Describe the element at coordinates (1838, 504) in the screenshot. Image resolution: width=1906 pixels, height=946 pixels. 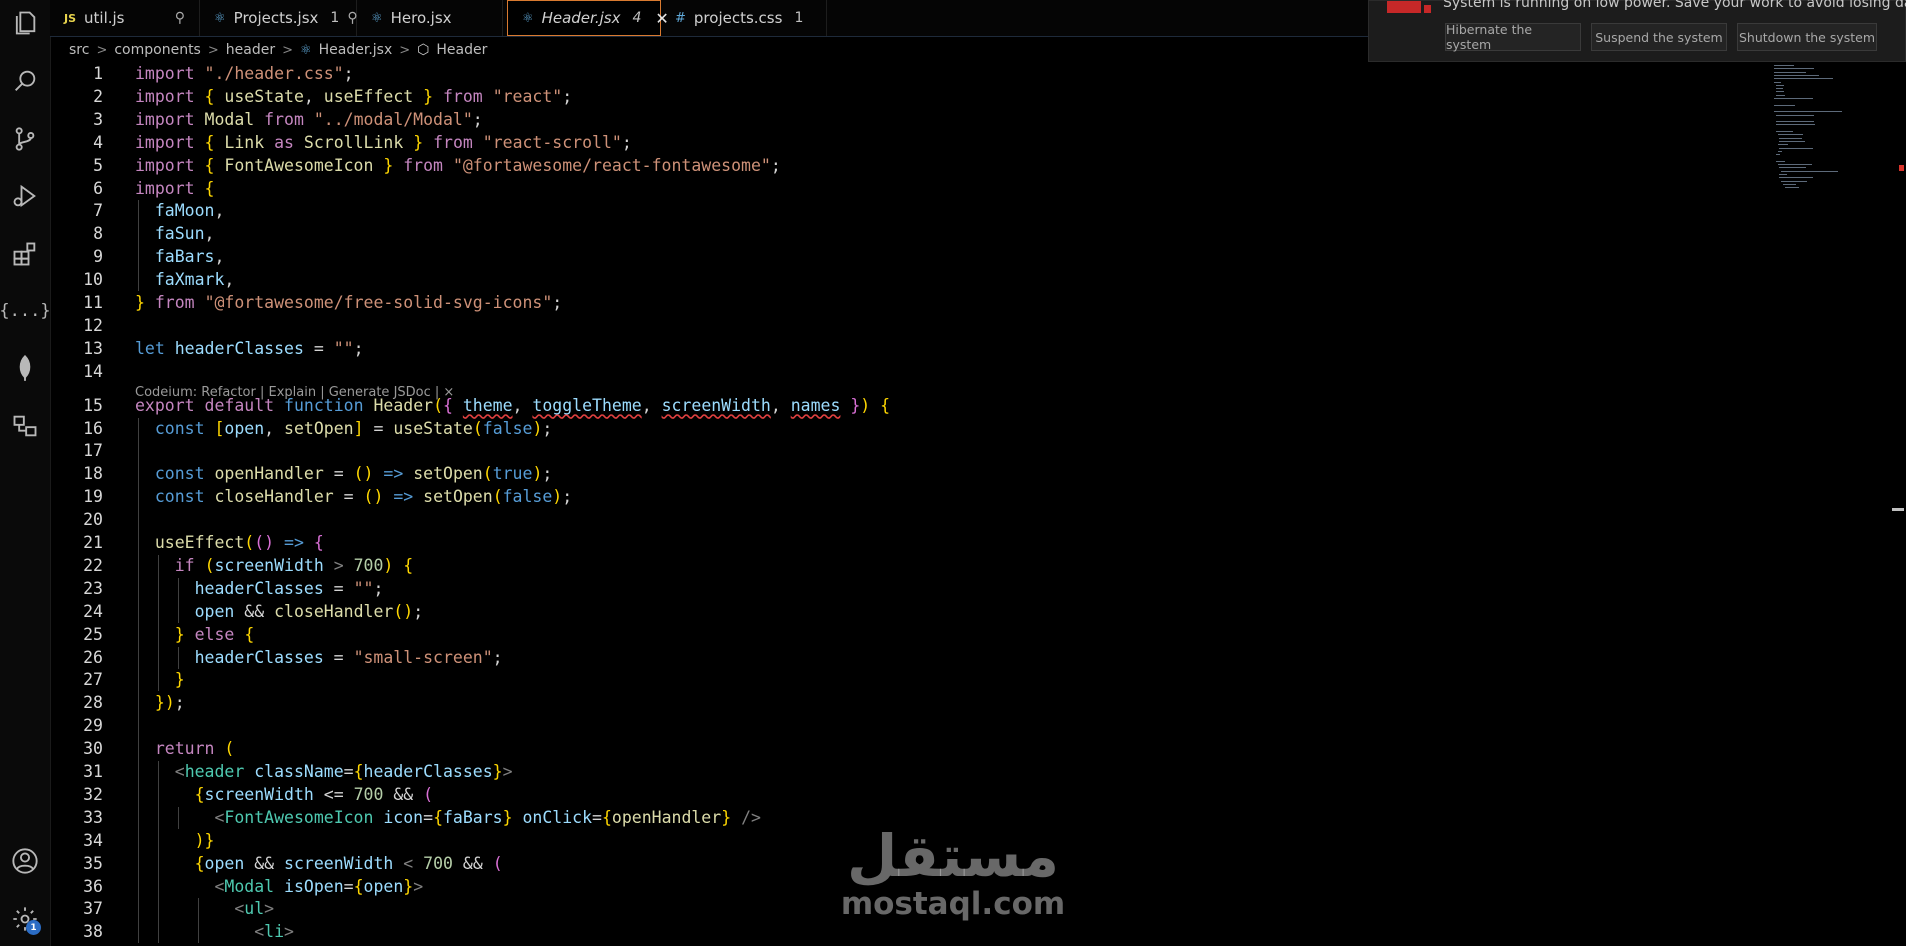
I see `minimap` at that location.